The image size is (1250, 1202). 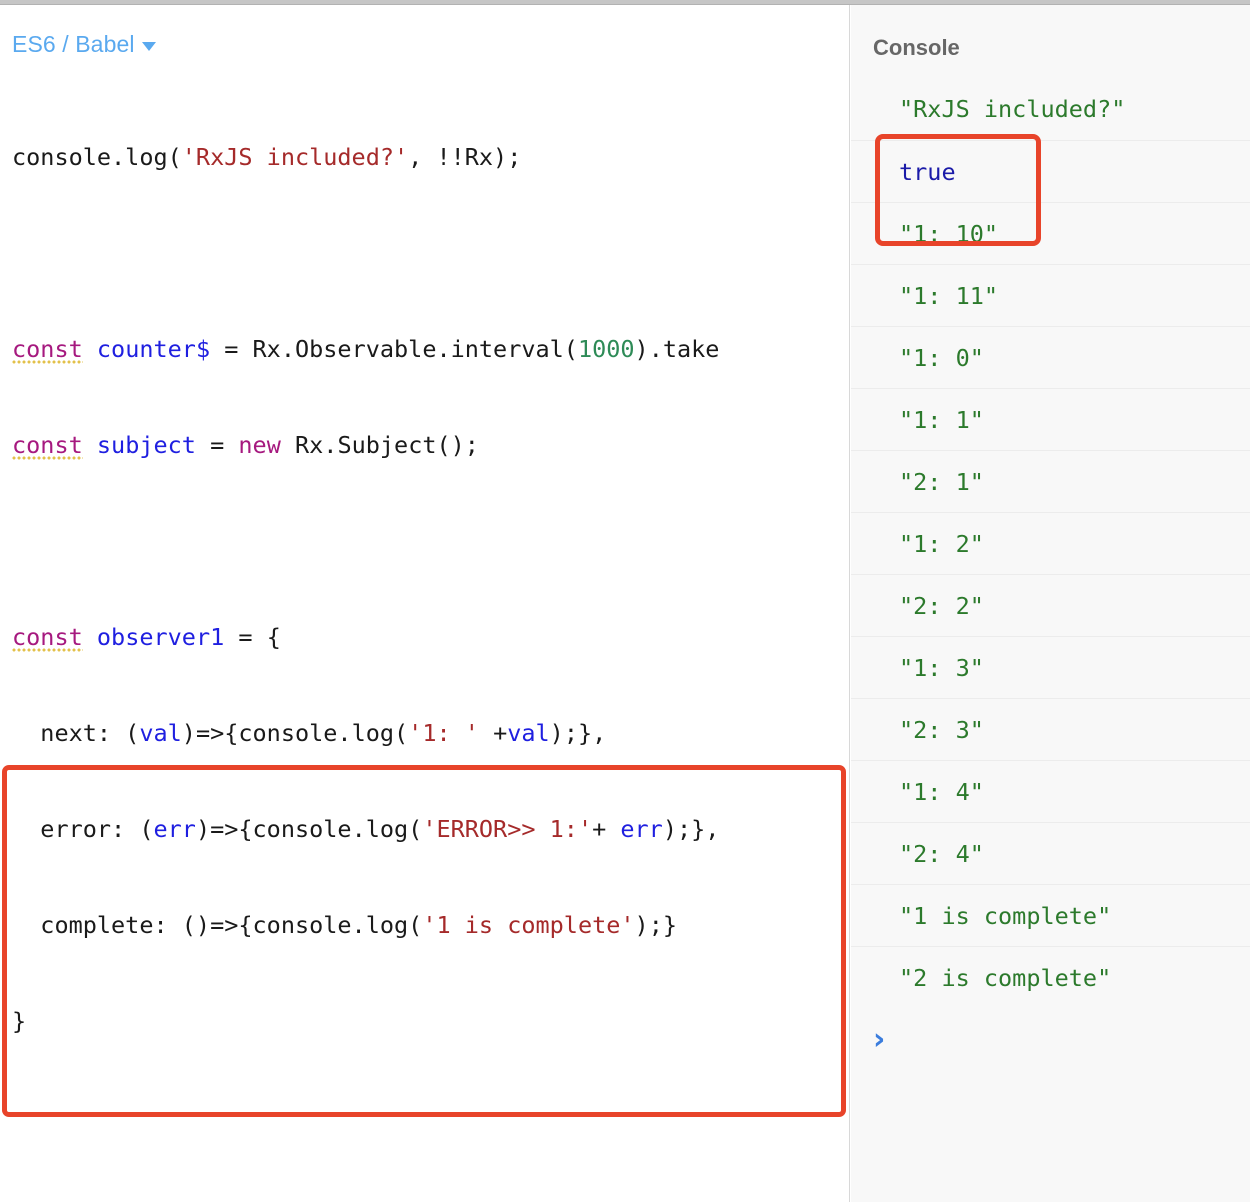 I want to click on console-log-entry: "2: 4", so click(x=1050, y=853).